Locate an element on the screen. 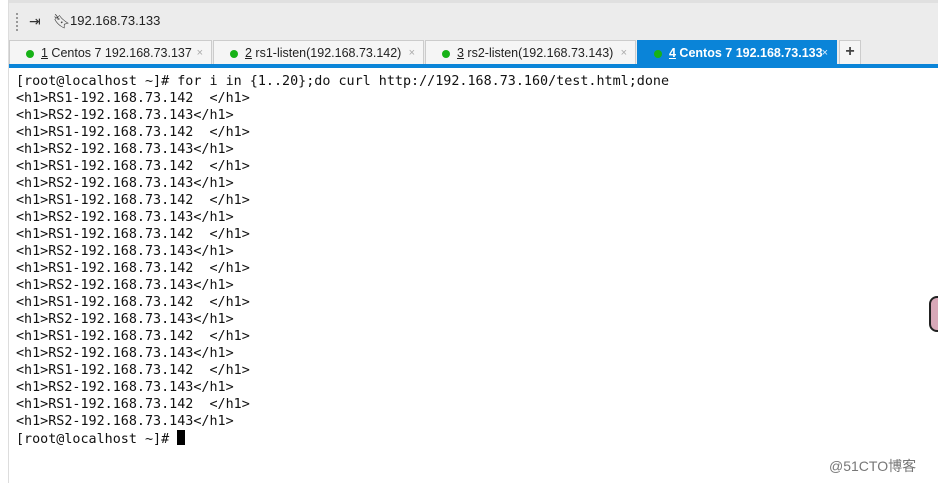  session-transfer-icon: ⇥ is located at coordinates (35, 21).